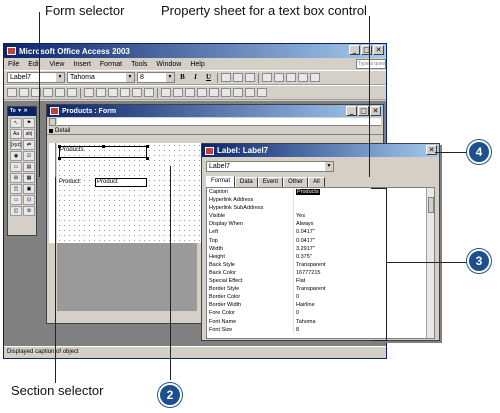  Describe the element at coordinates (166, 92) in the screenshot. I see `field-list-icon` at that location.